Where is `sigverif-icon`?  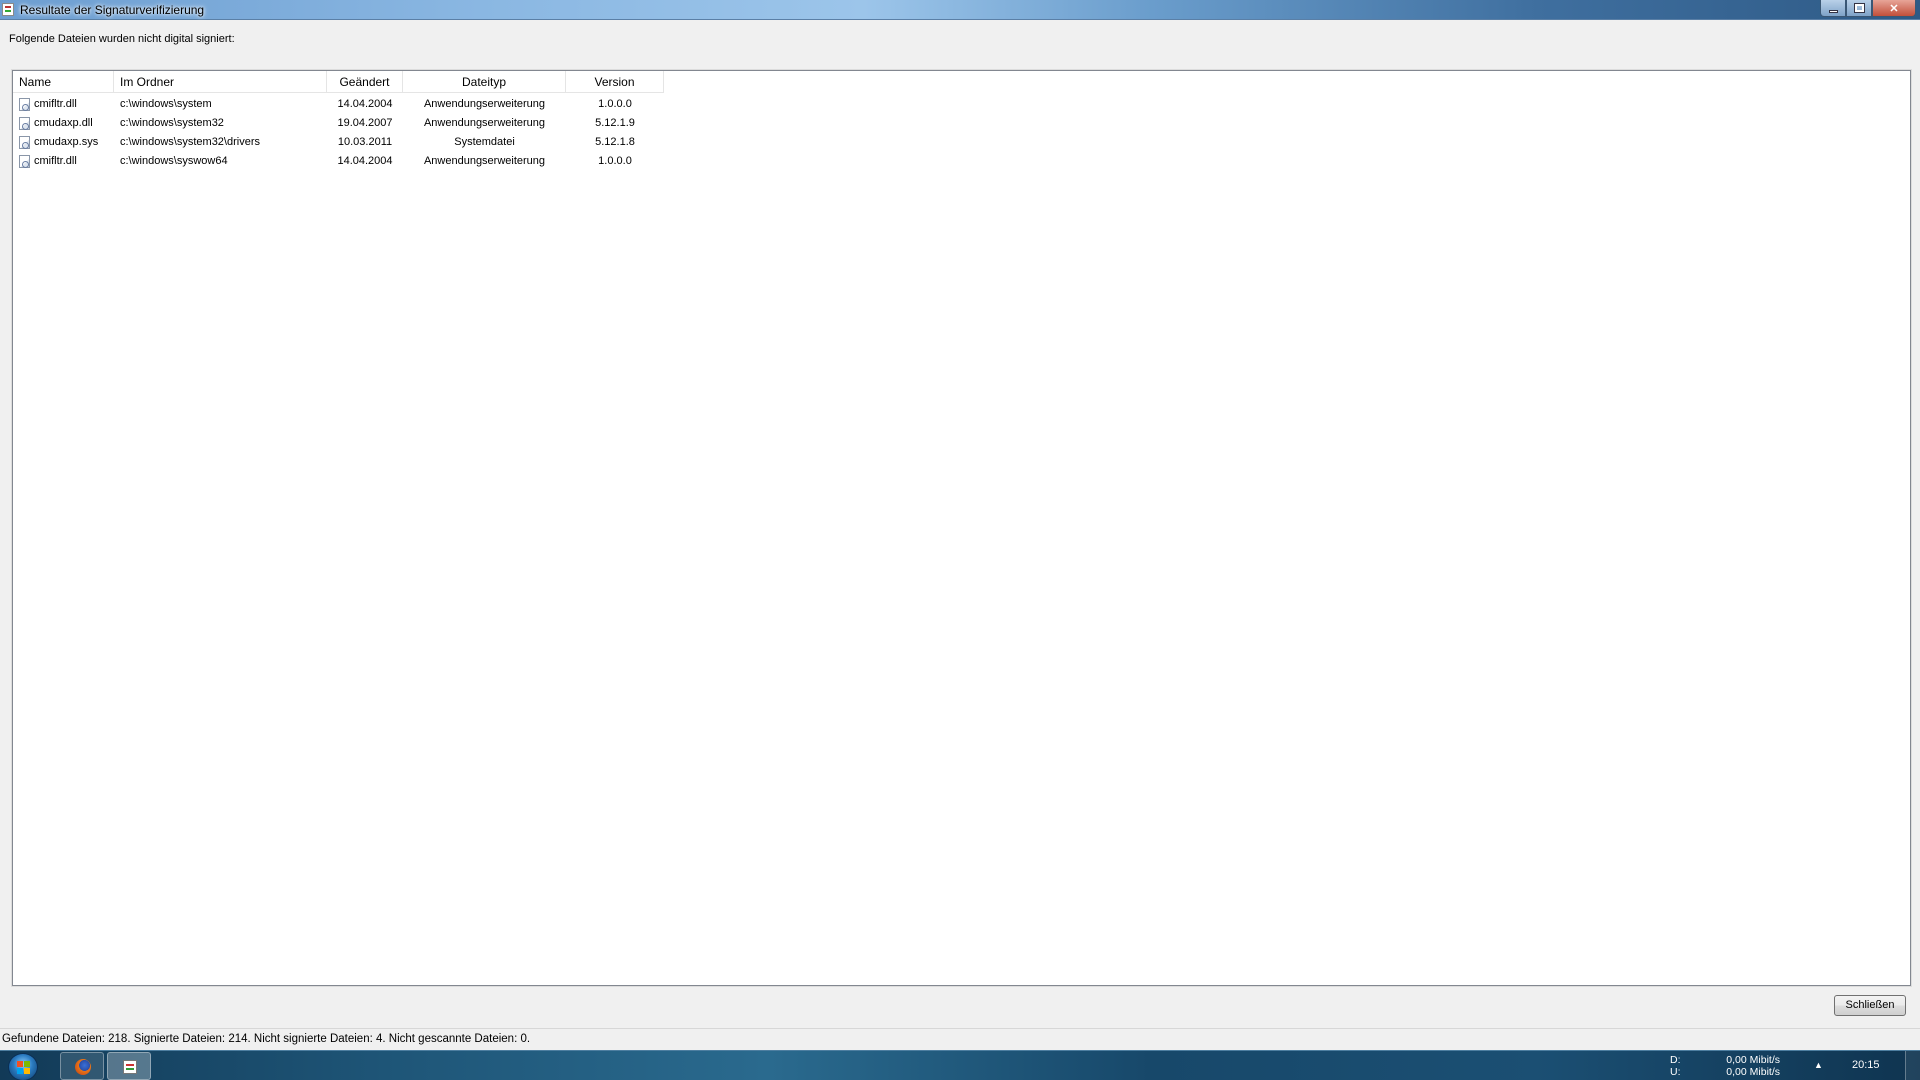 sigverif-icon is located at coordinates (130, 1067).